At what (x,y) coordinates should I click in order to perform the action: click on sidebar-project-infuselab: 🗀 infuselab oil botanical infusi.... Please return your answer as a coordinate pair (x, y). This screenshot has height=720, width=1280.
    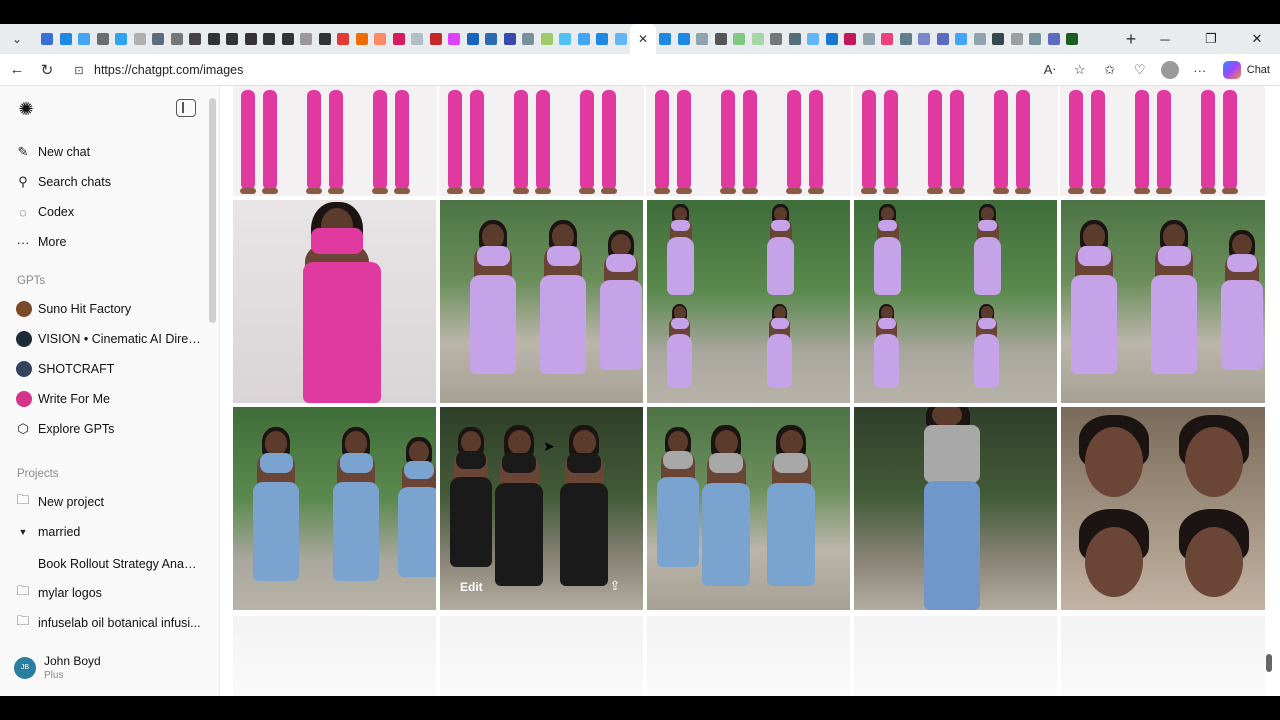
    Looking at the image, I should click on (109, 623).